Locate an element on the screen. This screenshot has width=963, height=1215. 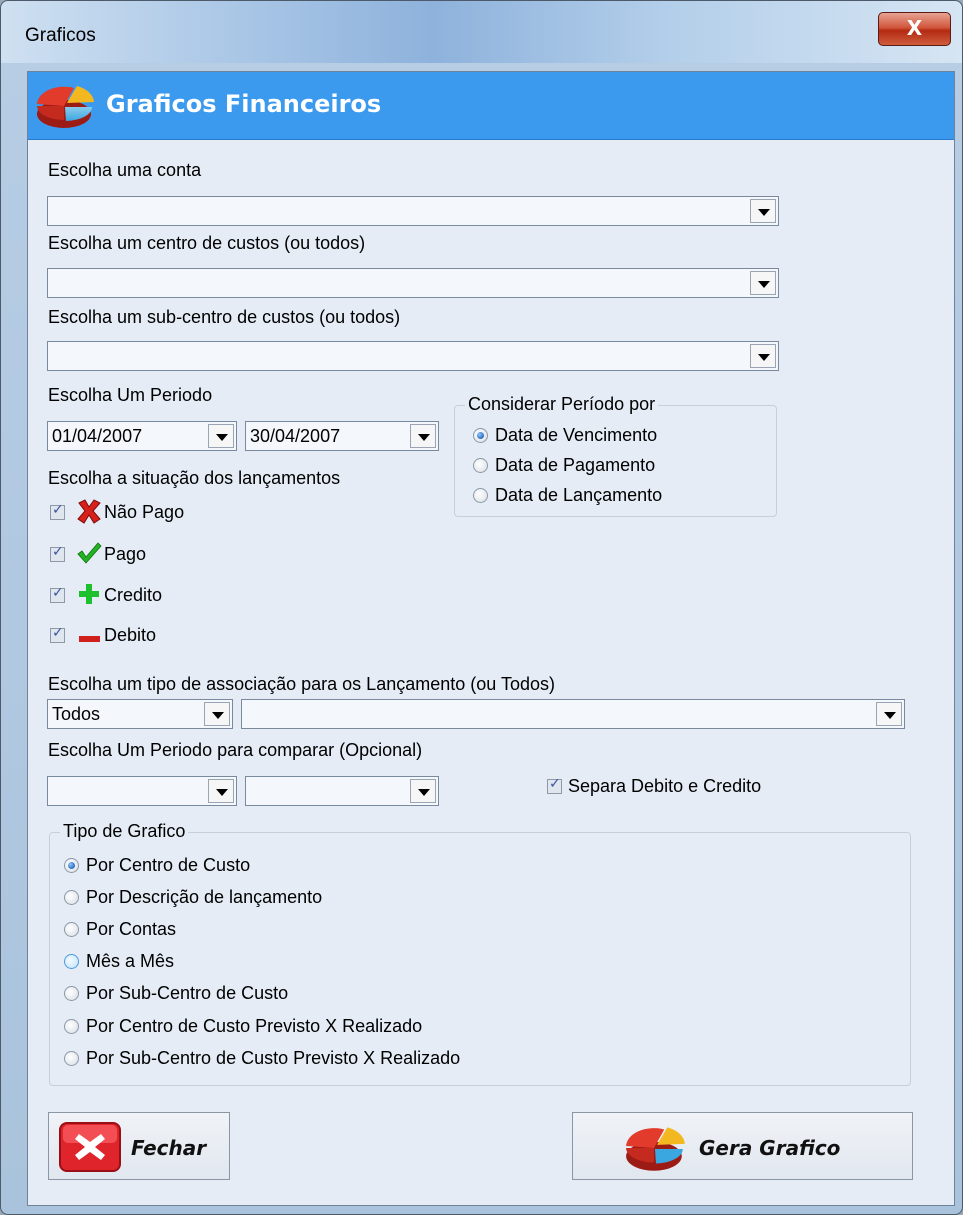
radio-label: Data de Vencimento is located at coordinates (576, 435).